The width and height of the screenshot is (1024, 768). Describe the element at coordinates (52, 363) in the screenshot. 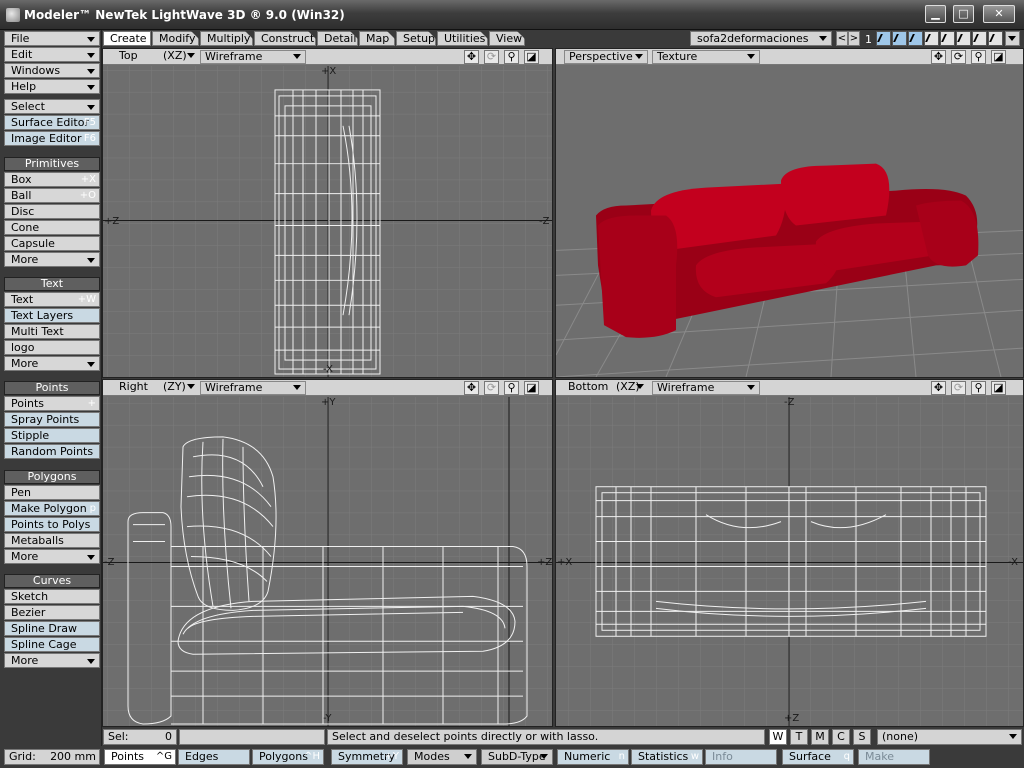

I see `text-more-menu: More` at that location.